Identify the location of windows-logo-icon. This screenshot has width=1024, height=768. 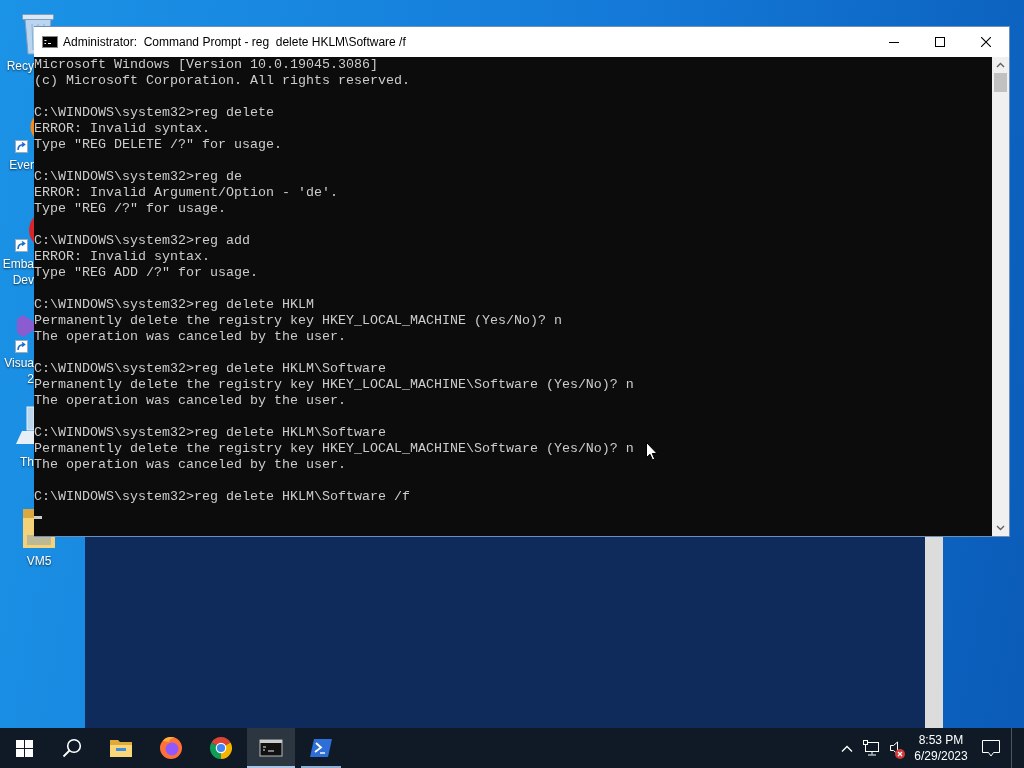
(24, 748).